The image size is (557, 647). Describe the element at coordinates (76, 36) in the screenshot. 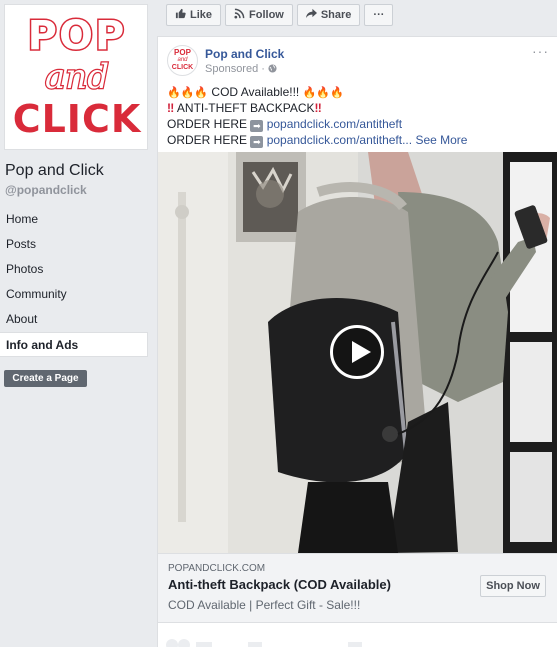

I see `logo-text-pop: POP` at that location.